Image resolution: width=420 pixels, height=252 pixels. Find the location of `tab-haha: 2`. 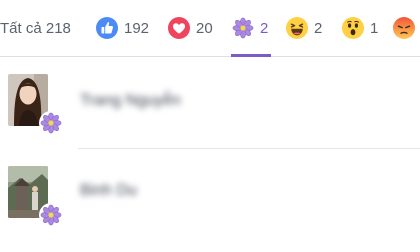

tab-haha: 2 is located at coordinates (304, 28).